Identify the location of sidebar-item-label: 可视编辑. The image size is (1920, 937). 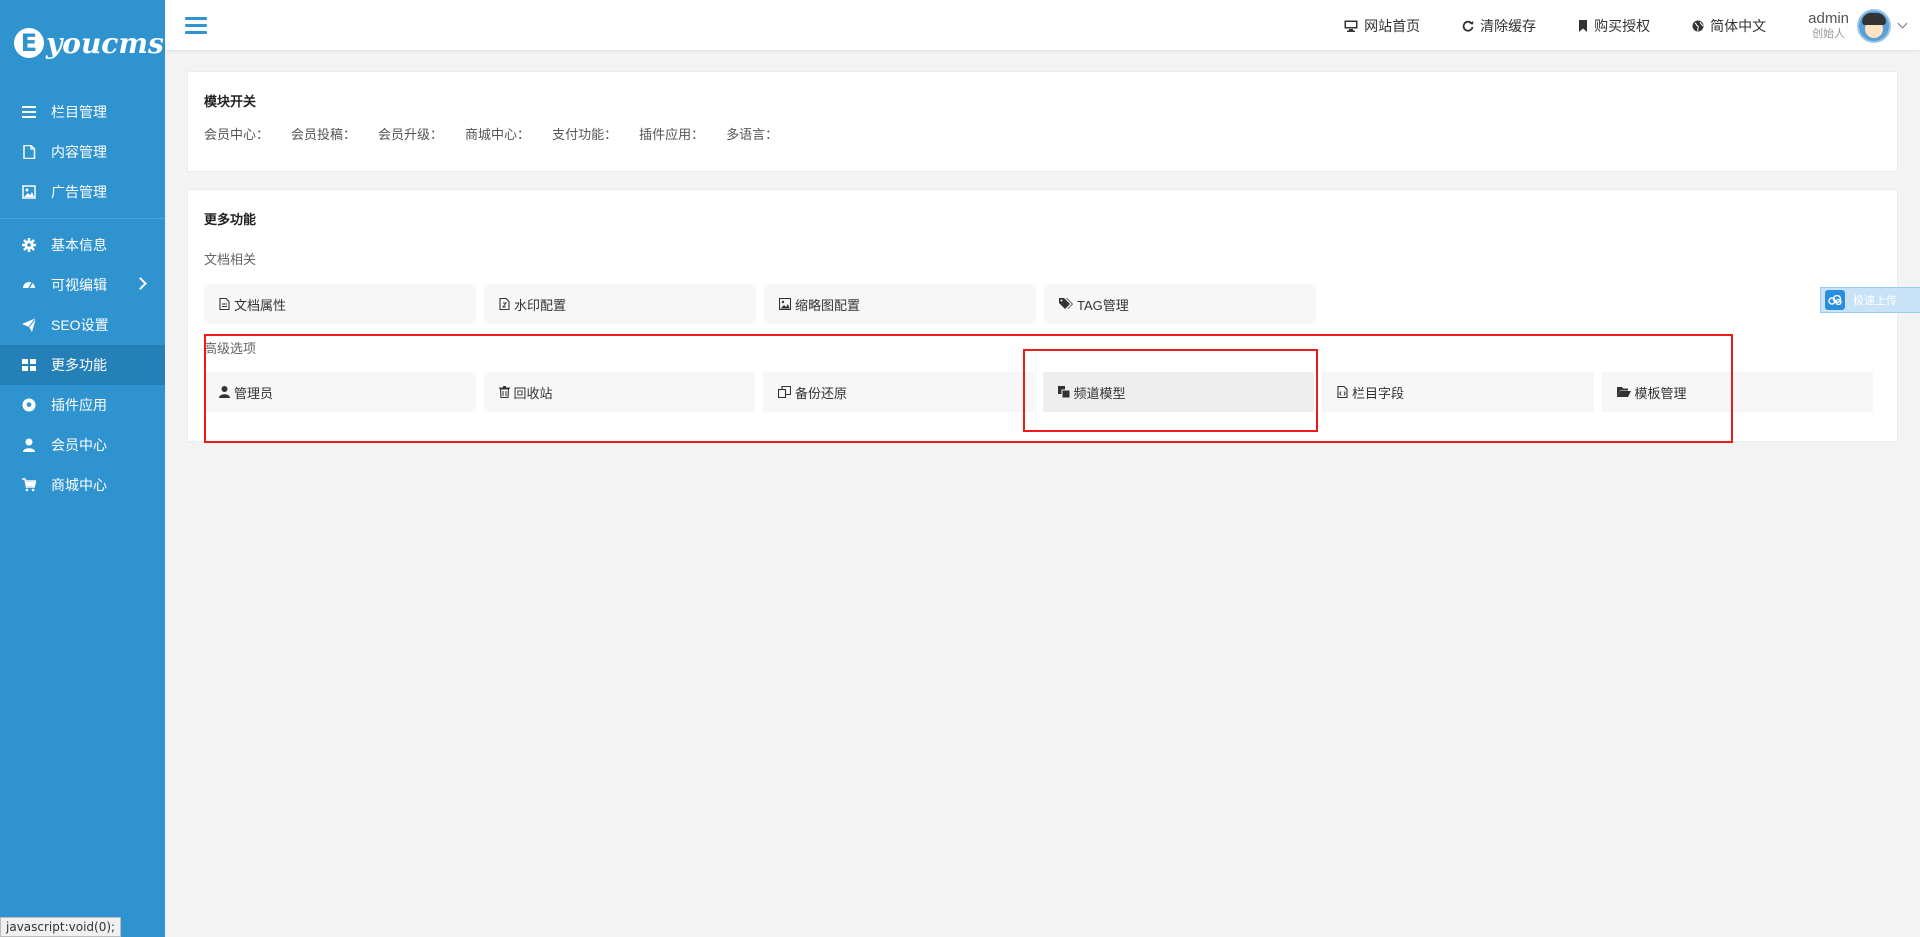
(79, 285).